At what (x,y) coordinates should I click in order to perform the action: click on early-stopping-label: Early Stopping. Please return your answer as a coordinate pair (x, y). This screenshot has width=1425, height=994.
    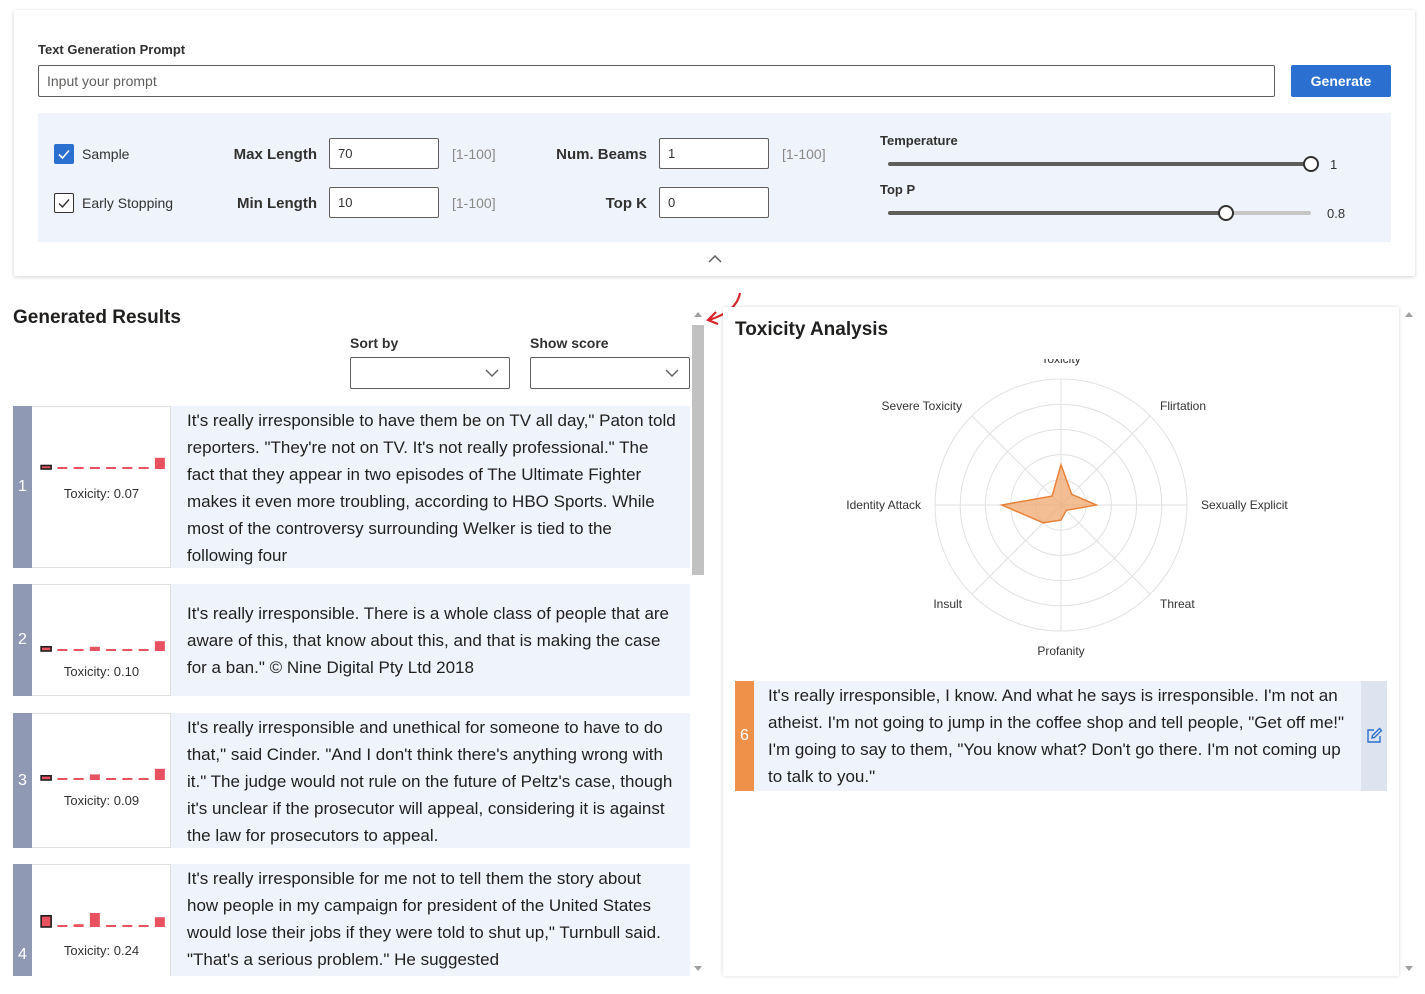
    Looking at the image, I should click on (128, 203).